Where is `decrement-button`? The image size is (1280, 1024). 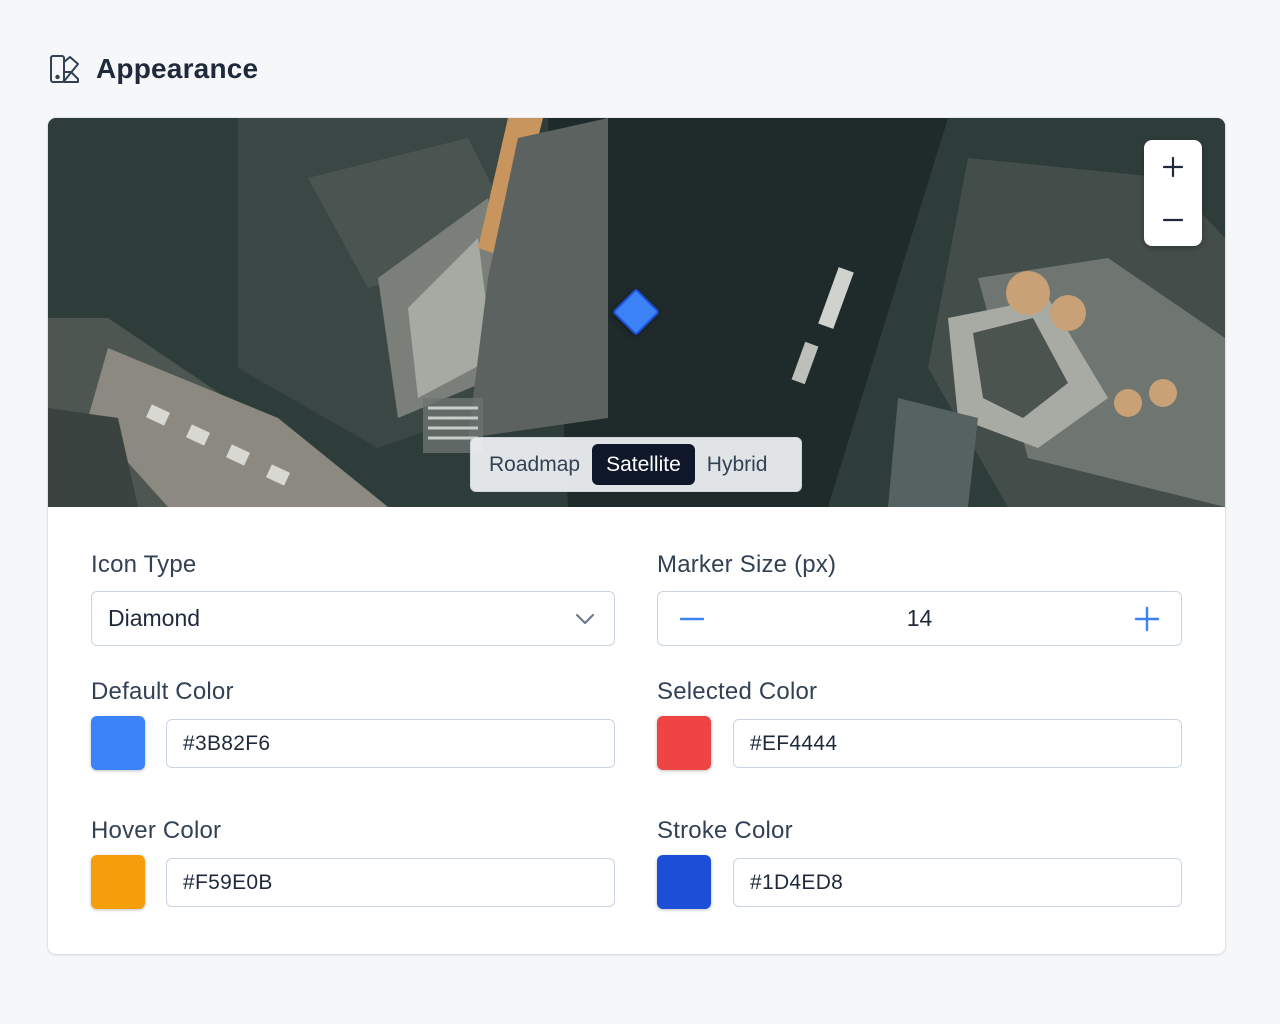 decrement-button is located at coordinates (692, 618).